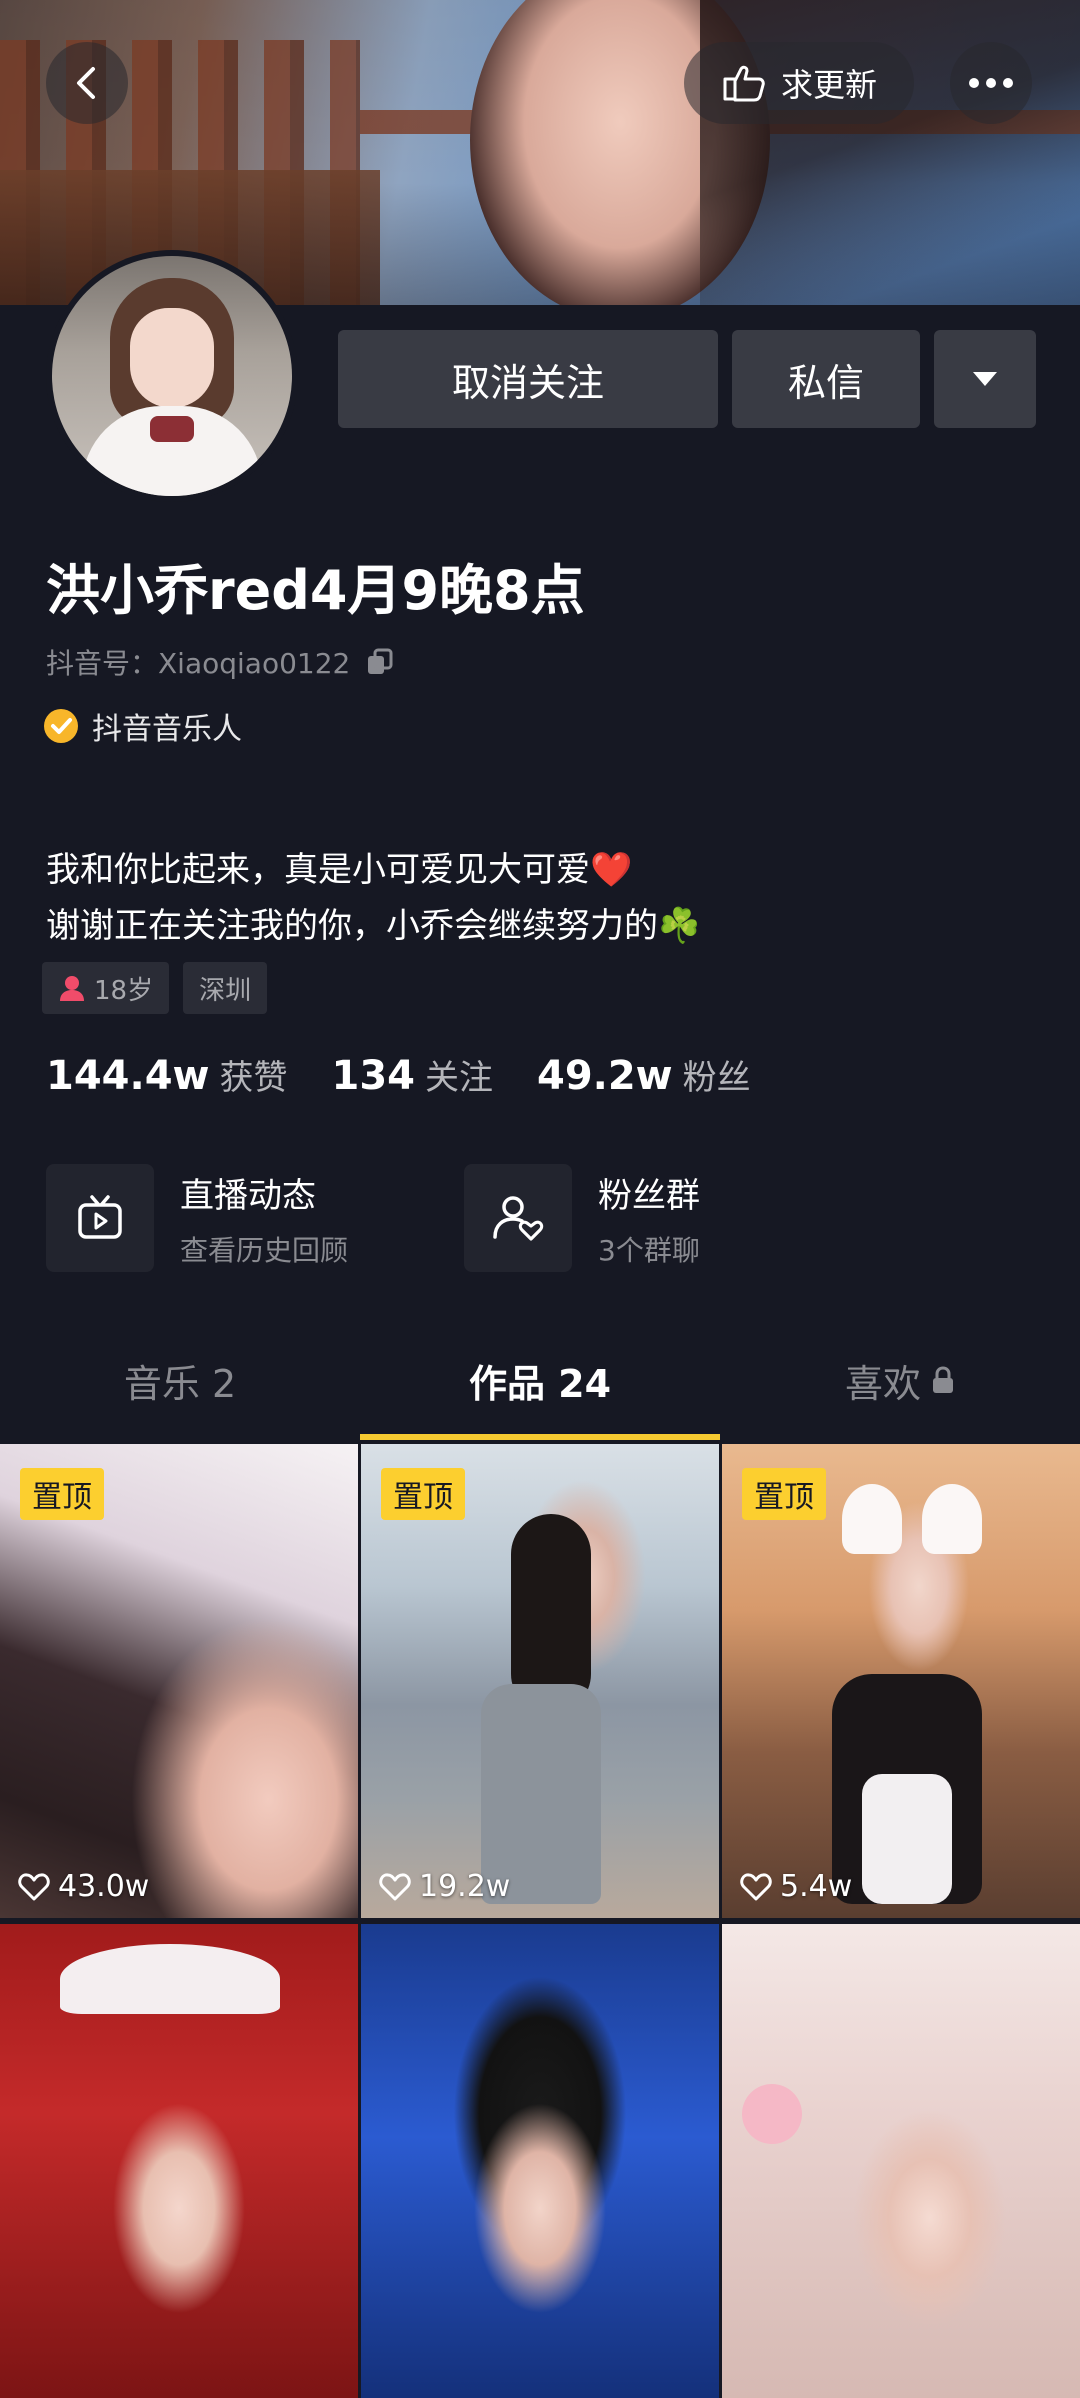  I want to click on request-update-button: 求更新, so click(799, 83).